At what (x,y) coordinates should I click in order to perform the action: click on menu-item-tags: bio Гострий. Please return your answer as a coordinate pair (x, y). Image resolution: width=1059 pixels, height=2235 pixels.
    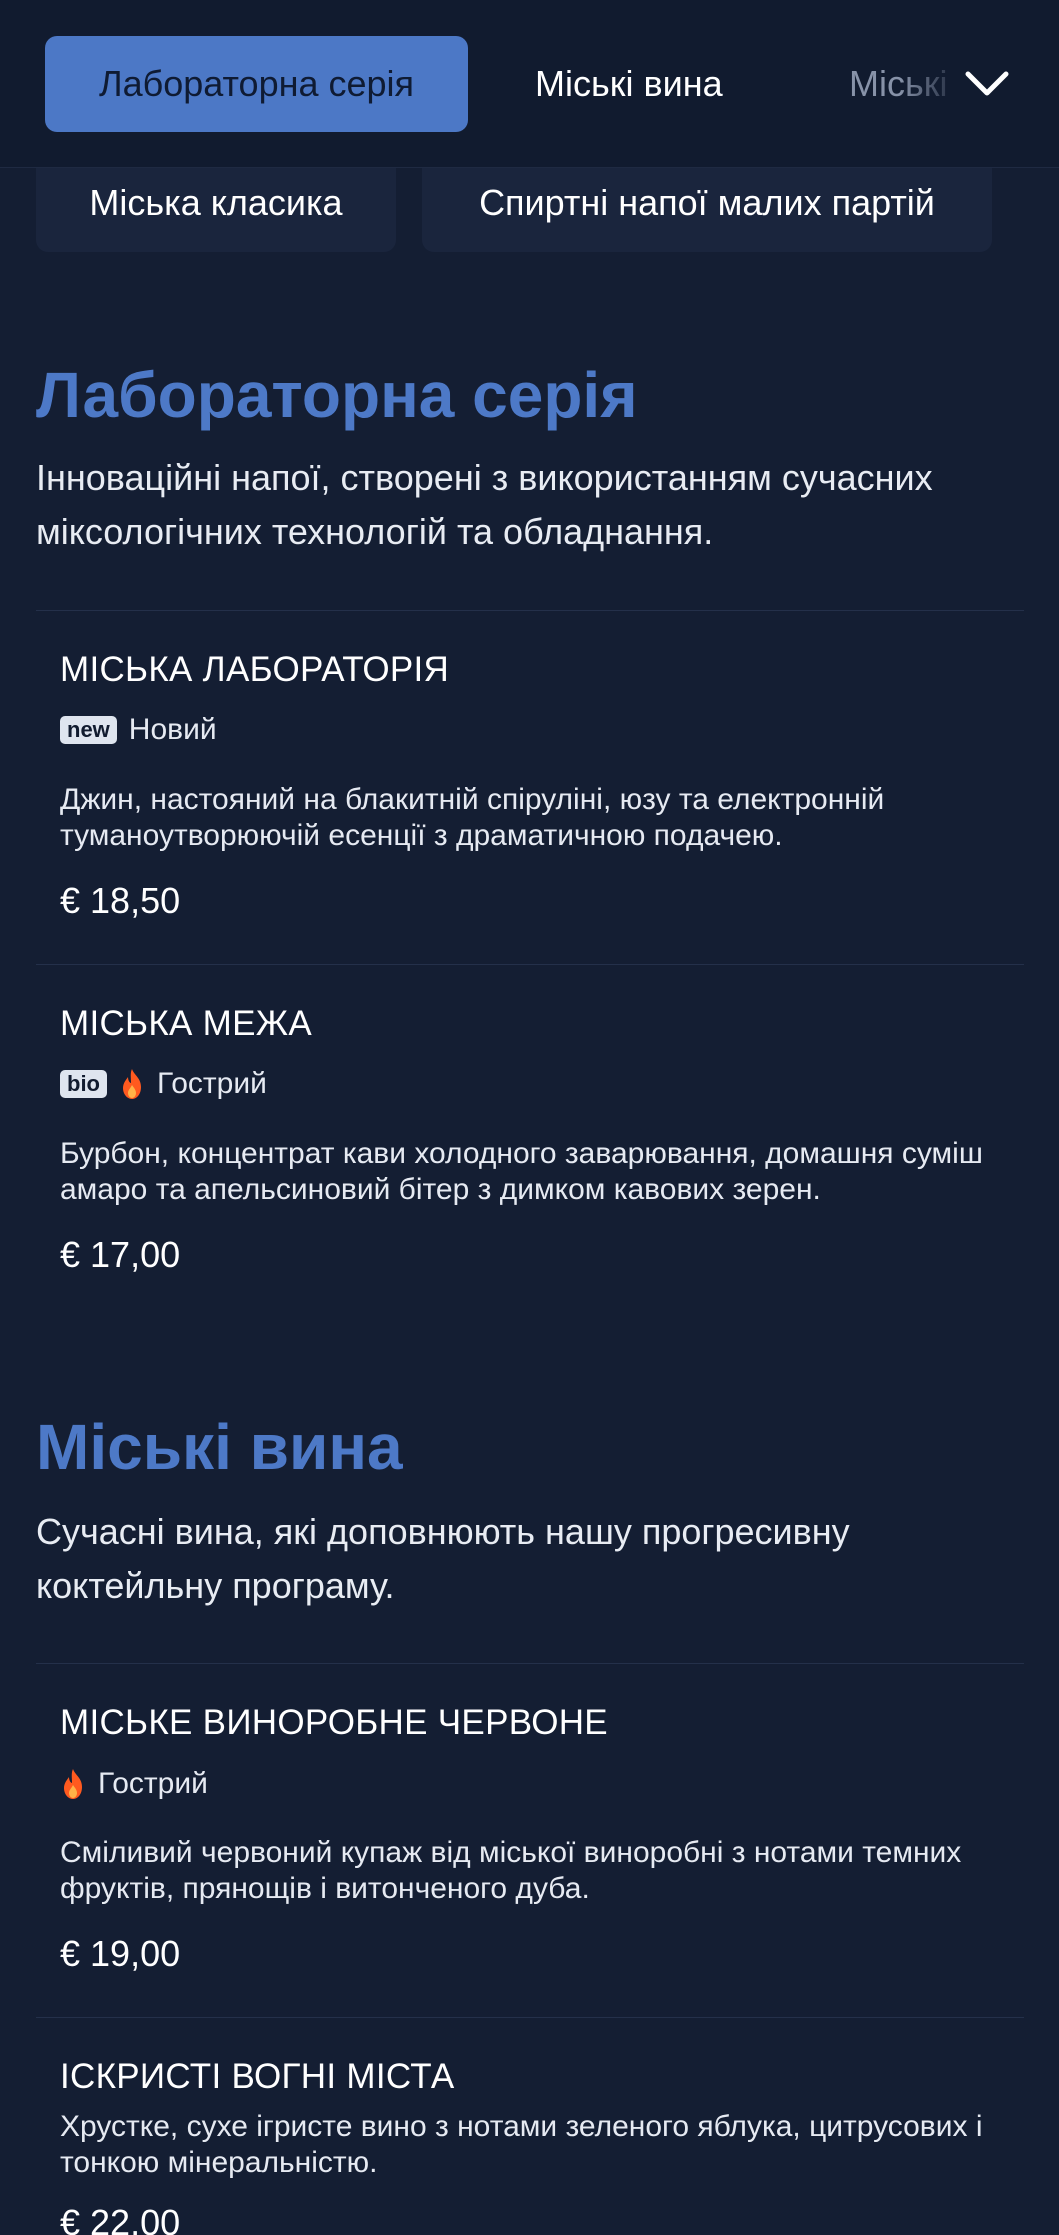
    Looking at the image, I should click on (163, 1084).